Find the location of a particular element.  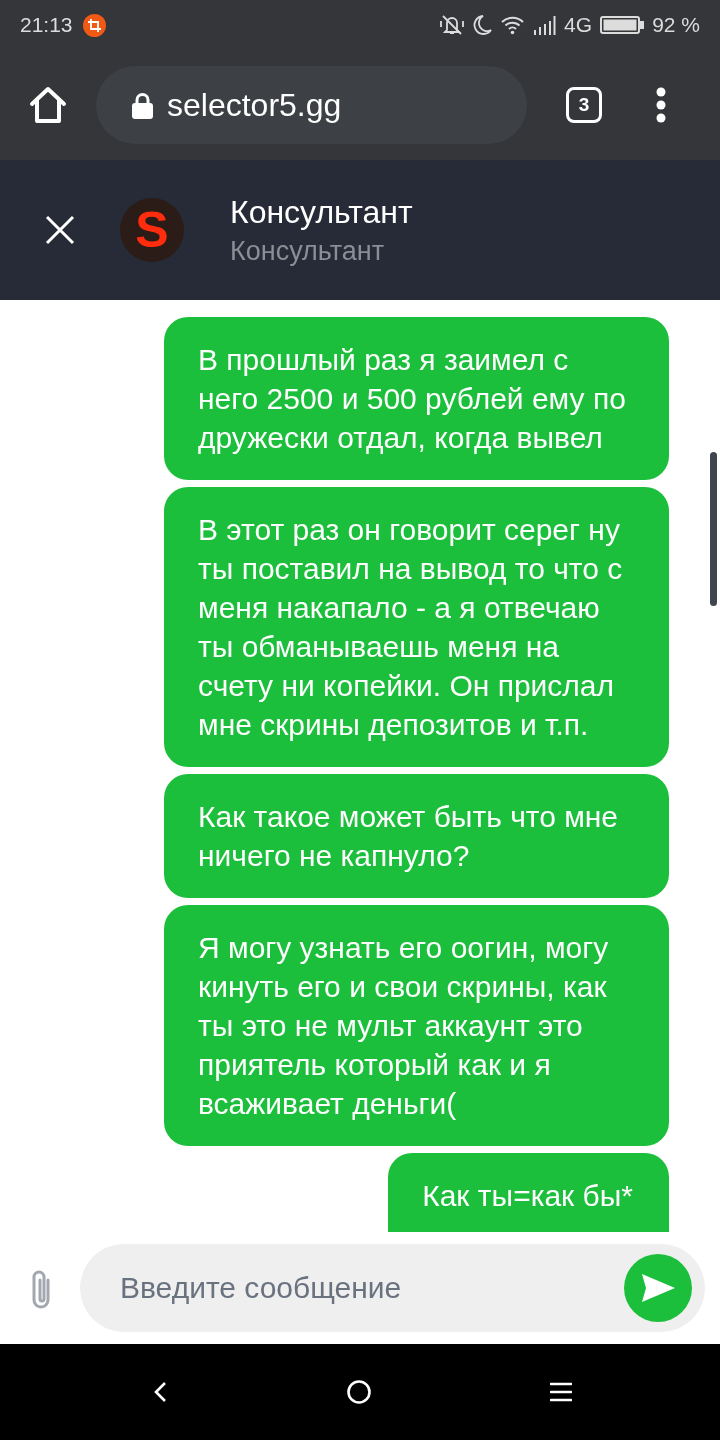

message-input: Введите сообщение is located at coordinates (392, 1288).